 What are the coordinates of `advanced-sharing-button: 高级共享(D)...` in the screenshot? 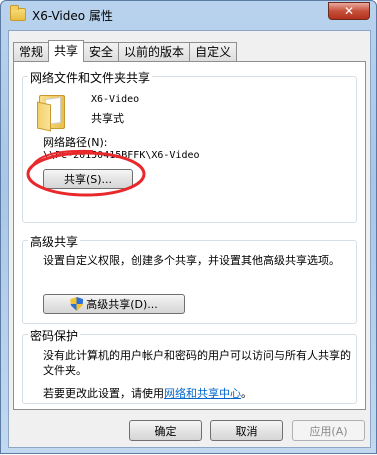 It's located at (114, 304).